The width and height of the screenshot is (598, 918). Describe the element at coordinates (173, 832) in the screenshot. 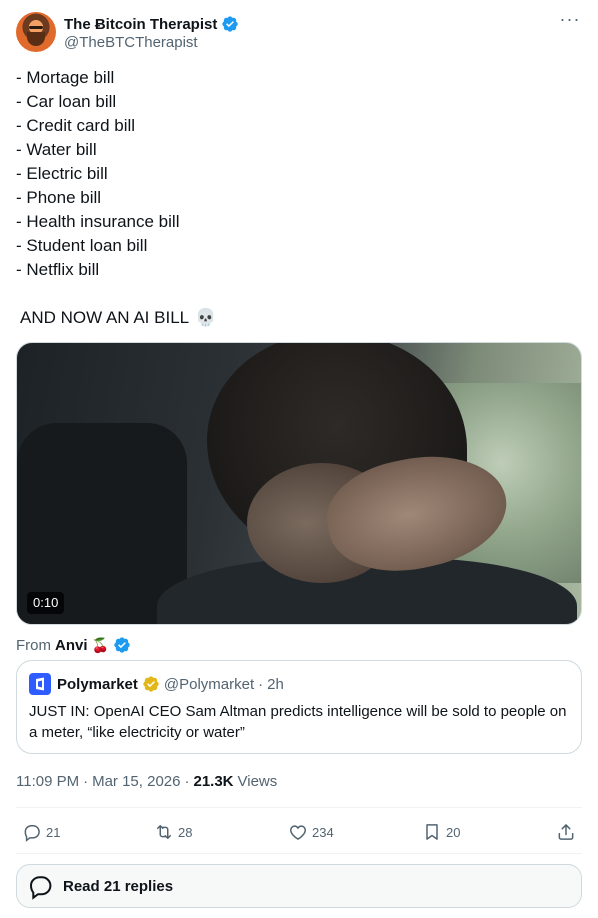

I see `repost-button: 28` at that location.